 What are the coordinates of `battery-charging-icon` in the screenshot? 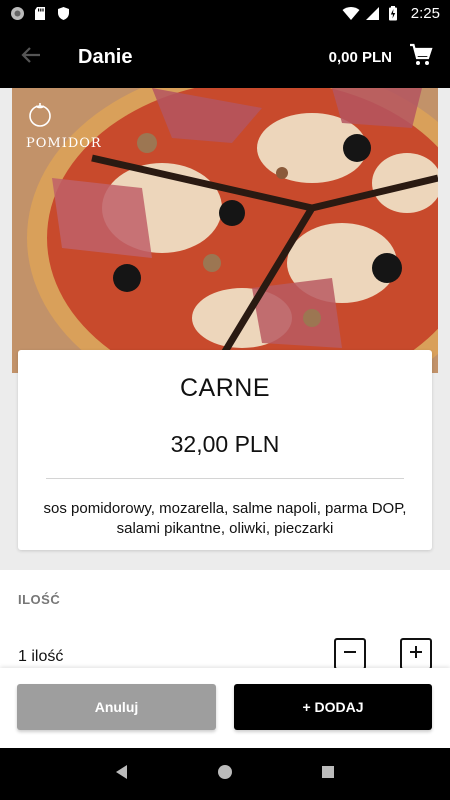 It's located at (395, 13).